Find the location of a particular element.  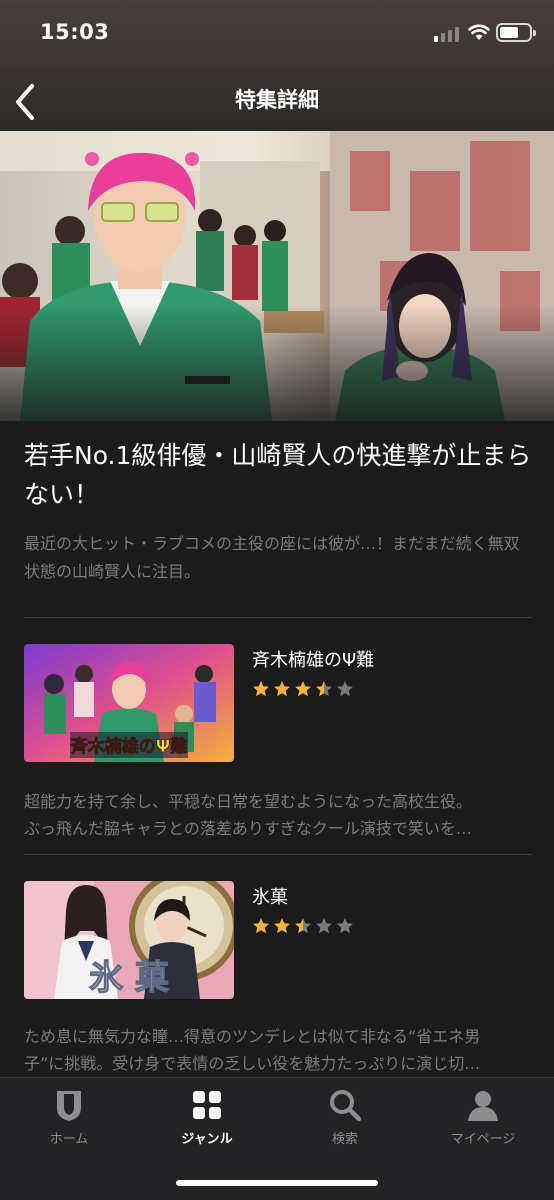

tab-genre: ジャンル is located at coordinates (207, 1123).